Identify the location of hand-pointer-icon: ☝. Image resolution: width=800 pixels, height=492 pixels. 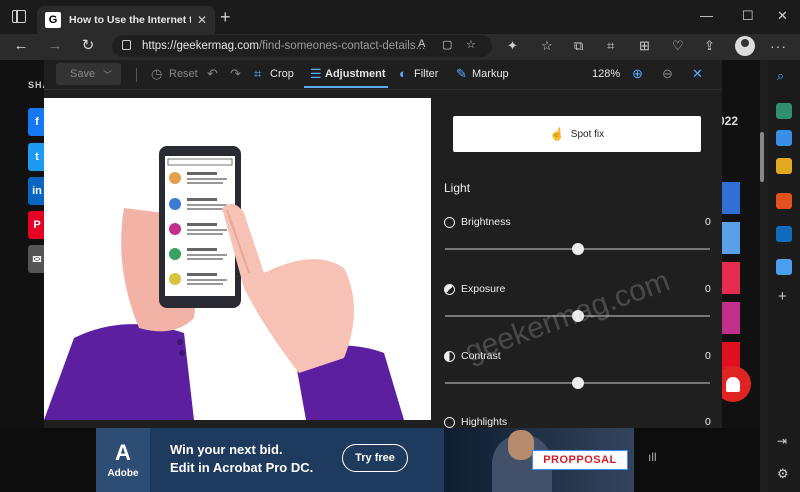
(557, 134).